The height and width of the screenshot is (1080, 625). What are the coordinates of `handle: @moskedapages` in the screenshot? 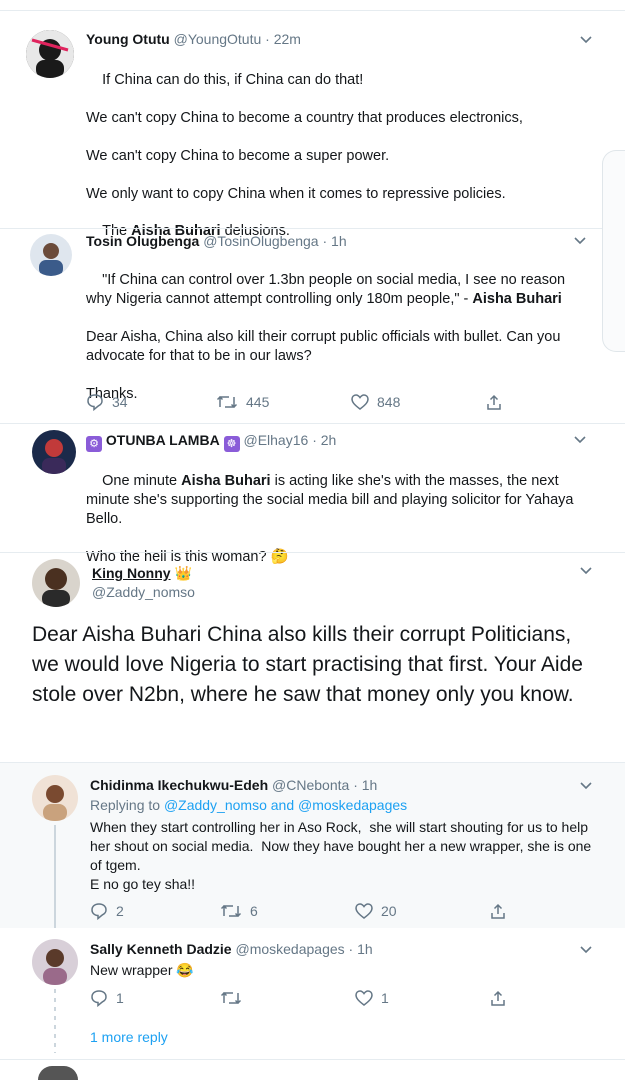 It's located at (289, 949).